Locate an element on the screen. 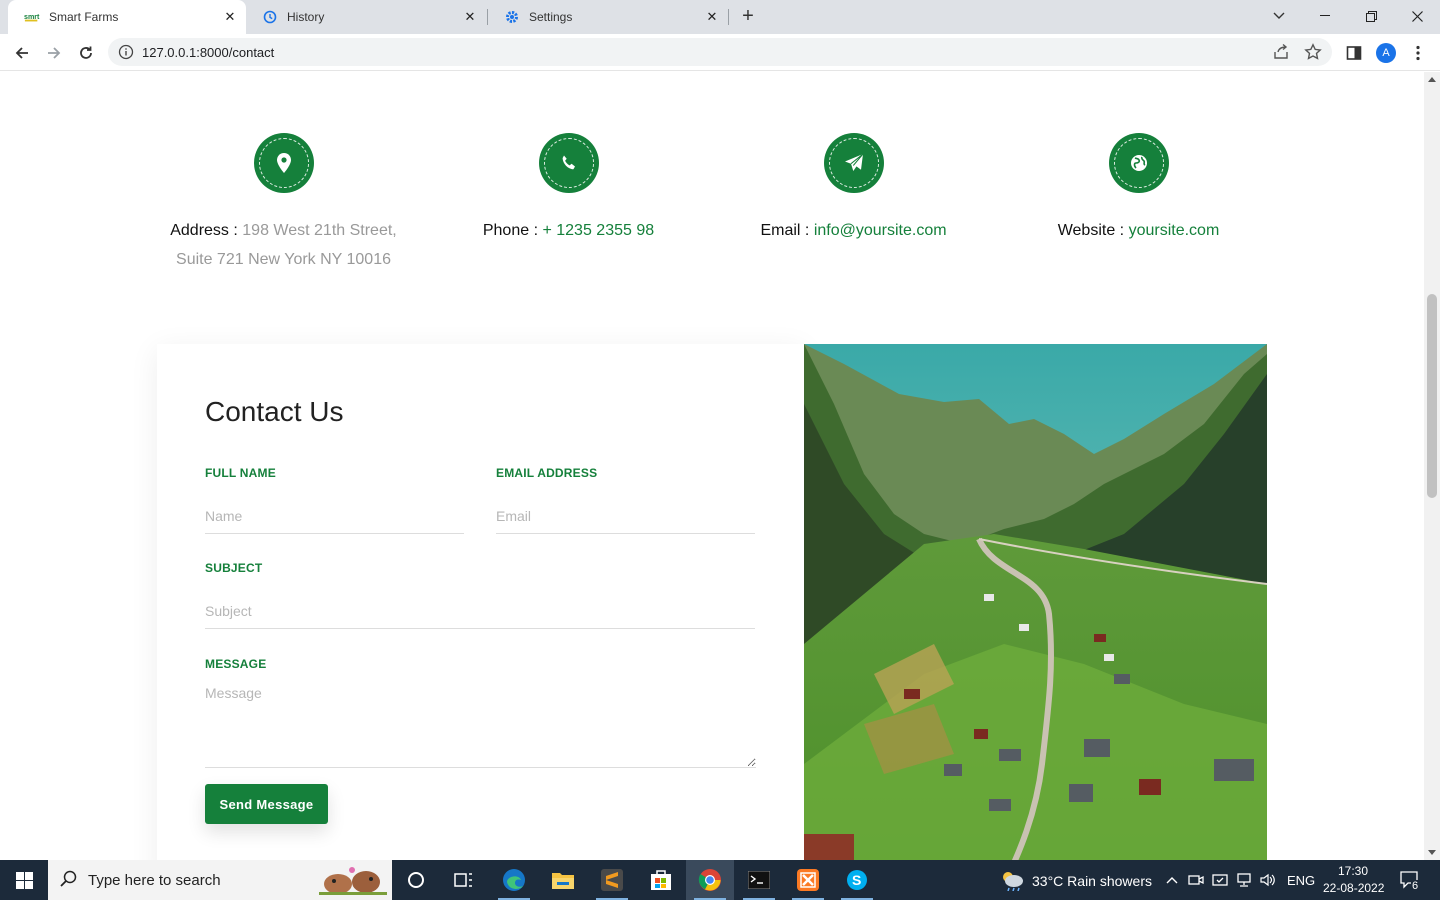  send-message-button: Send Message is located at coordinates (266, 804).